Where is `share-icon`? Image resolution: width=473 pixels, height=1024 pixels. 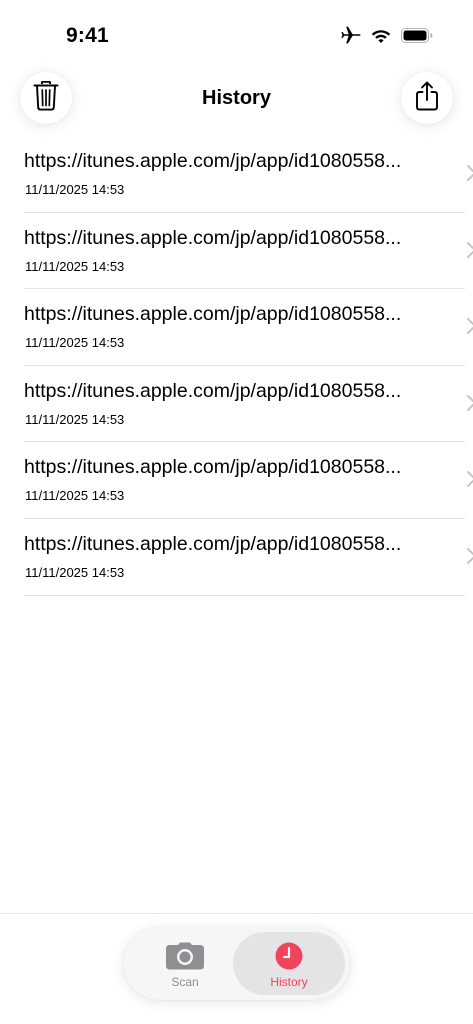
share-icon is located at coordinates (427, 98).